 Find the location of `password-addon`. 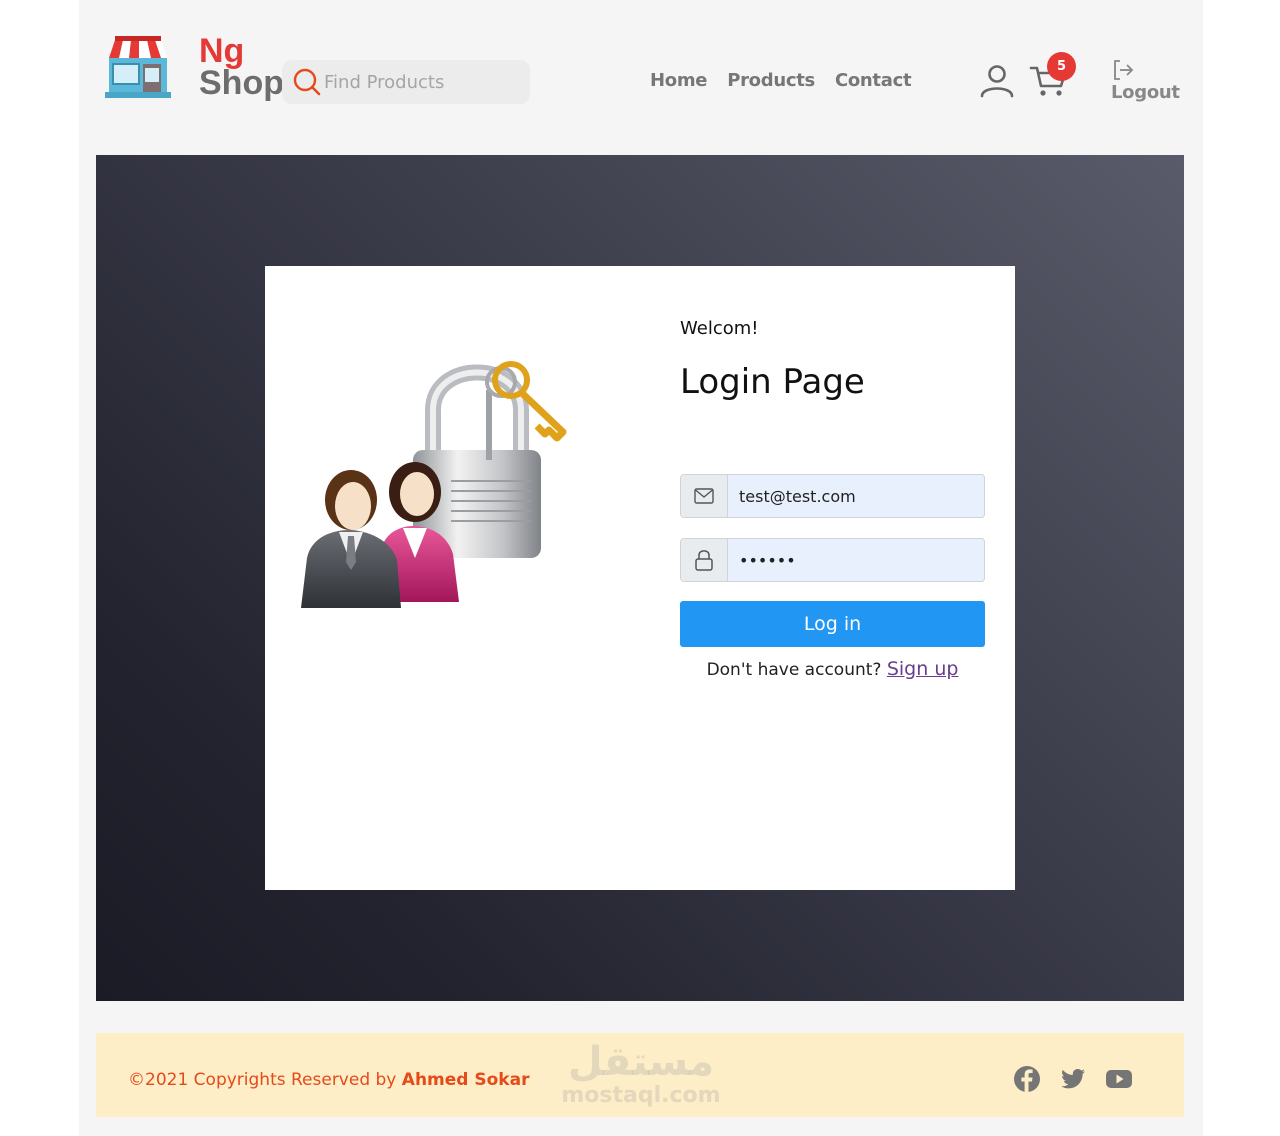

password-addon is located at coordinates (704, 560).